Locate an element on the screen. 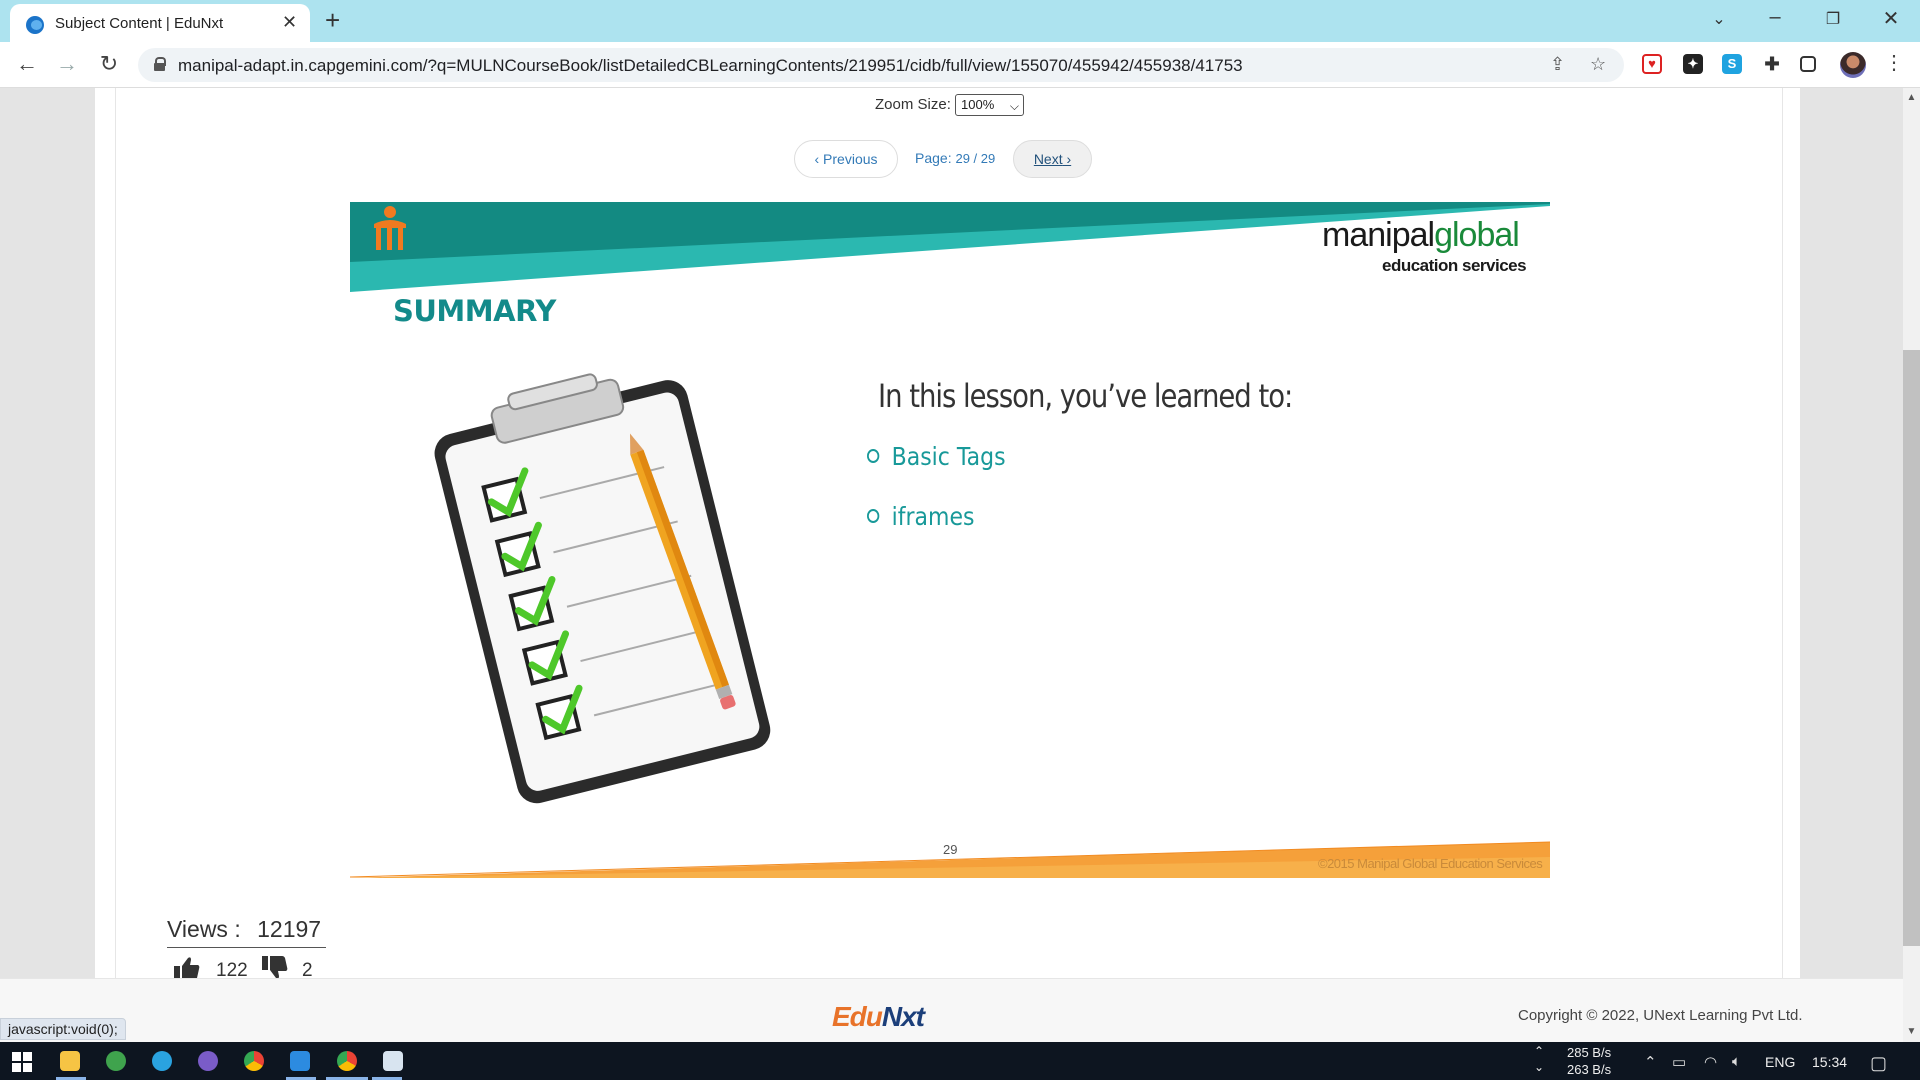 The image size is (1920, 1080). profile-avatar is located at coordinates (1853, 65).